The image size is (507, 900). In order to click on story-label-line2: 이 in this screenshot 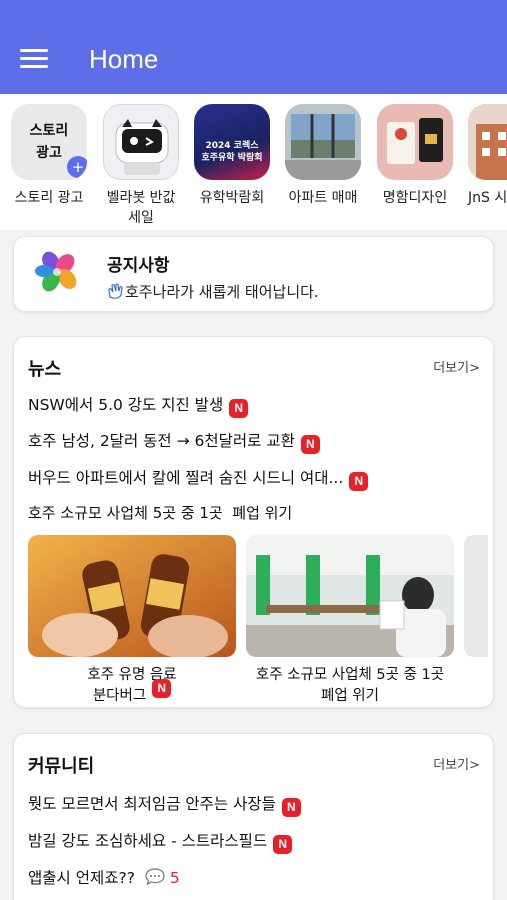, I will do `click(487, 218)`.